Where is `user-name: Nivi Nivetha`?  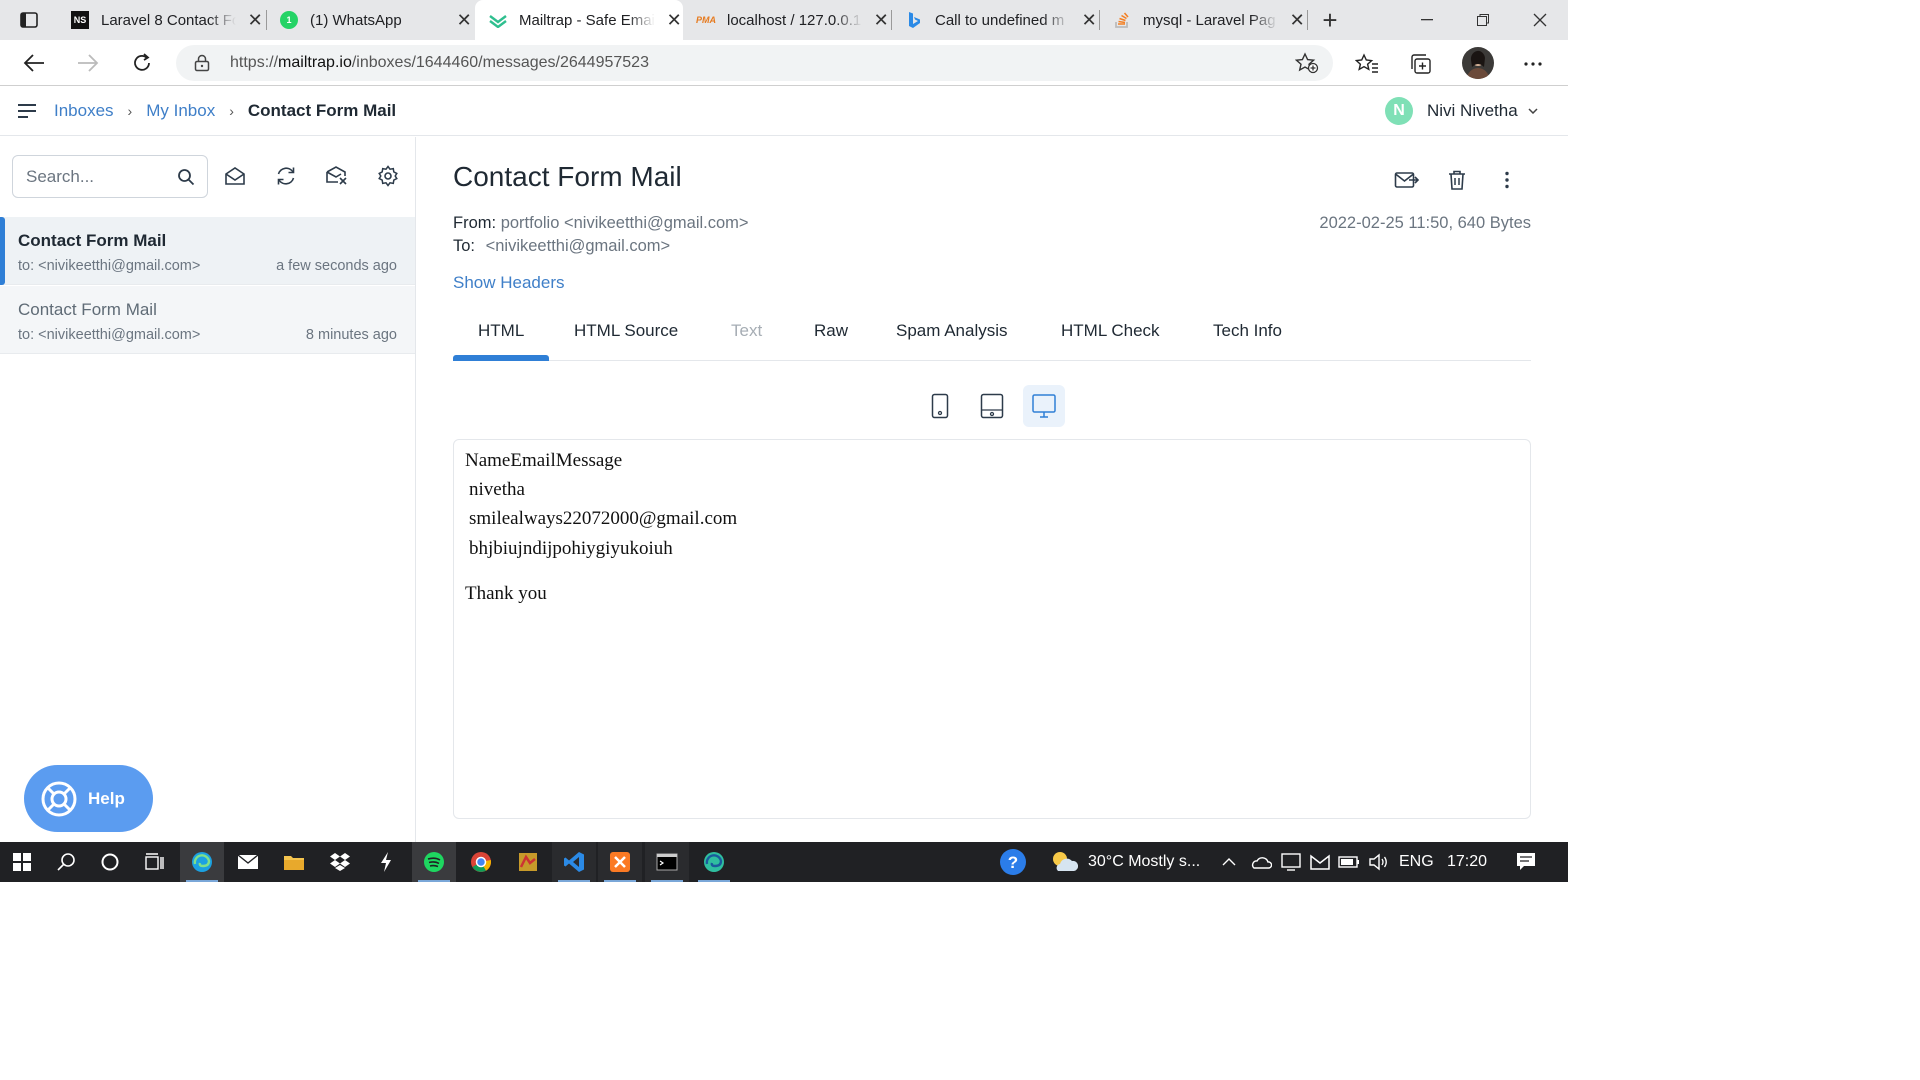
user-name: Nivi Nivetha is located at coordinates (1472, 110).